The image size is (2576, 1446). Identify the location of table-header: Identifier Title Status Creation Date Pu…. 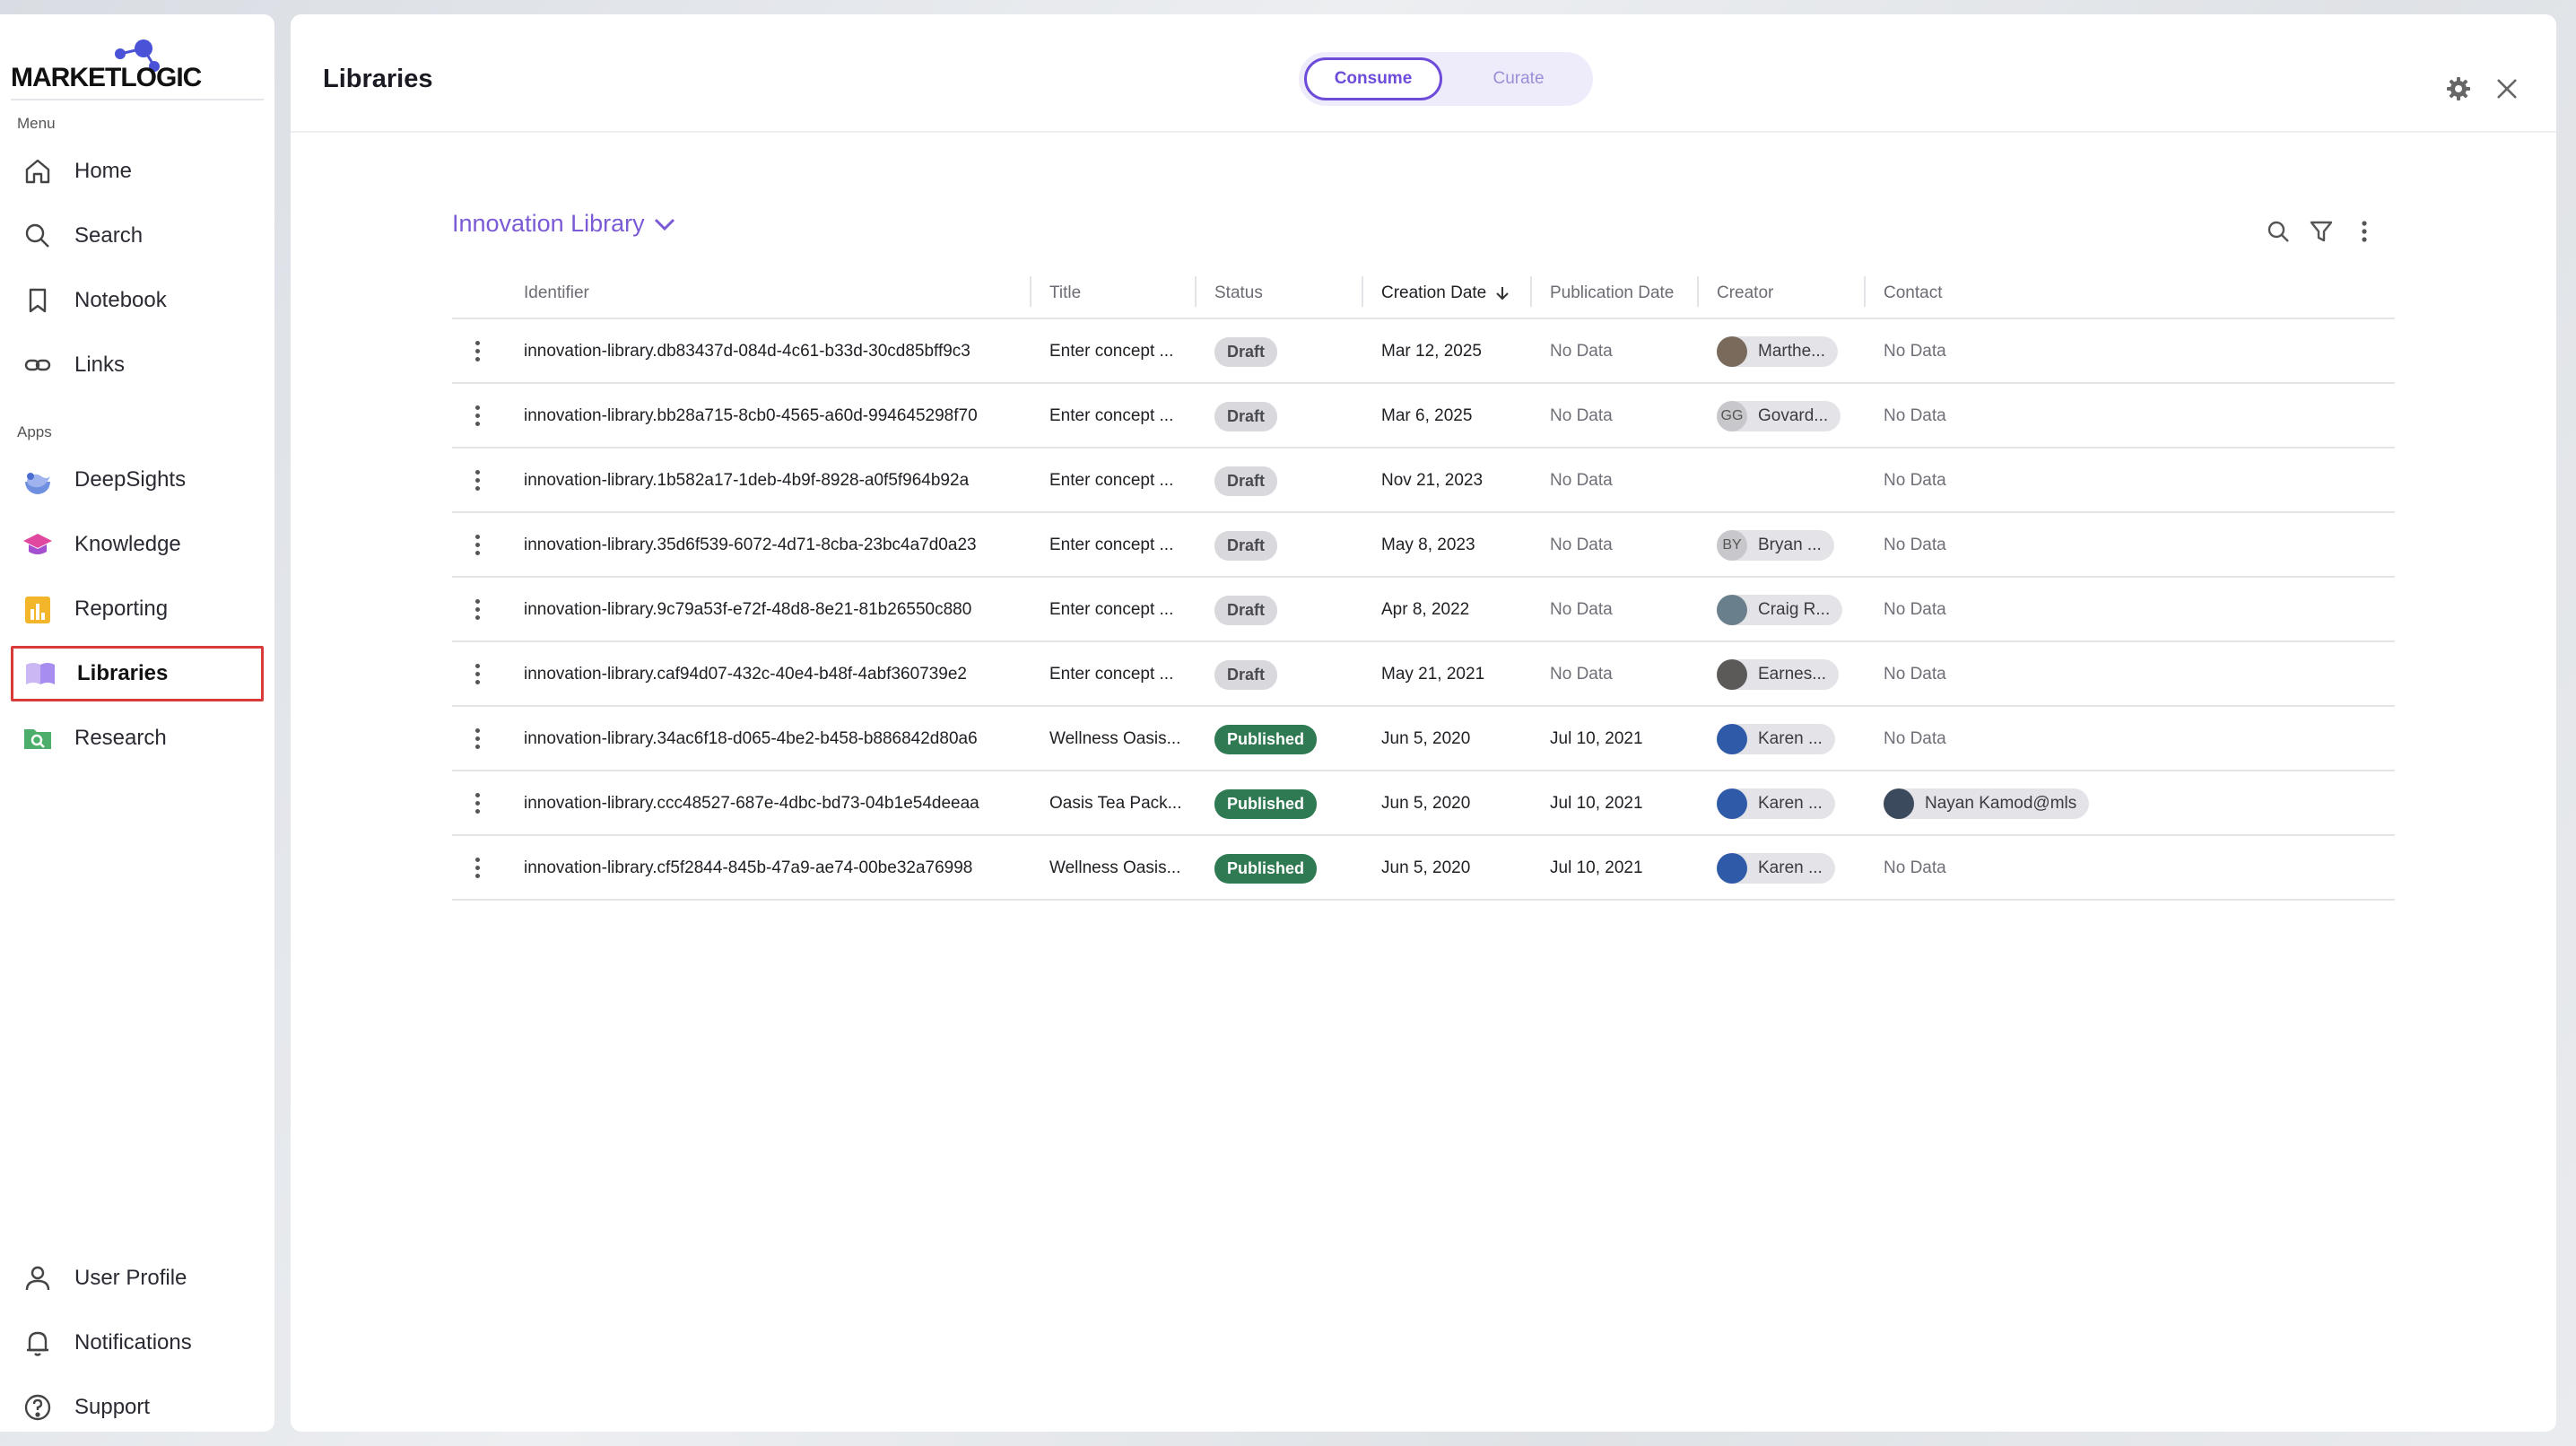
(1423, 291).